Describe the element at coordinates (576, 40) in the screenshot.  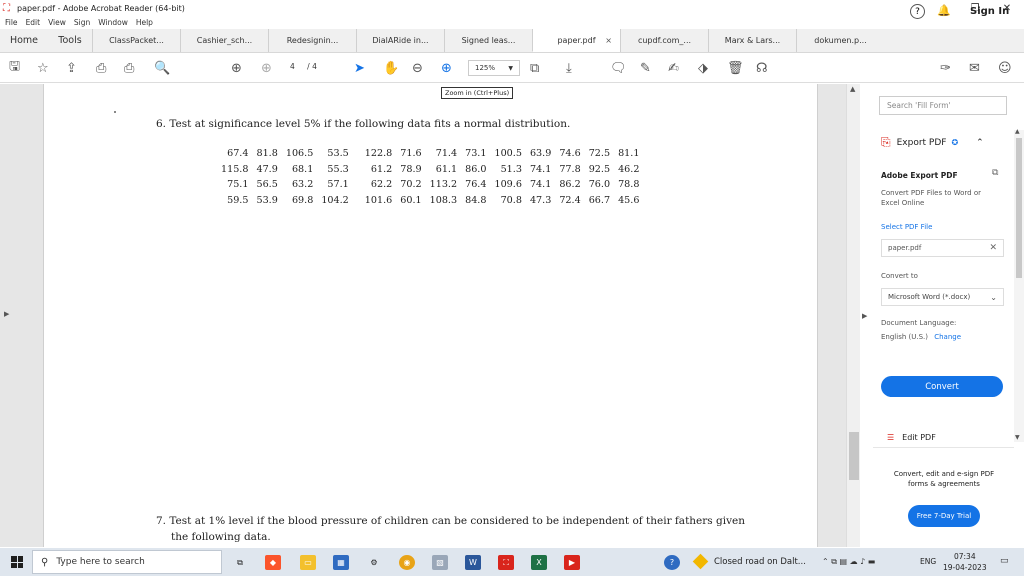
I see `tab-doc-active: paper.pdf ×` at that location.